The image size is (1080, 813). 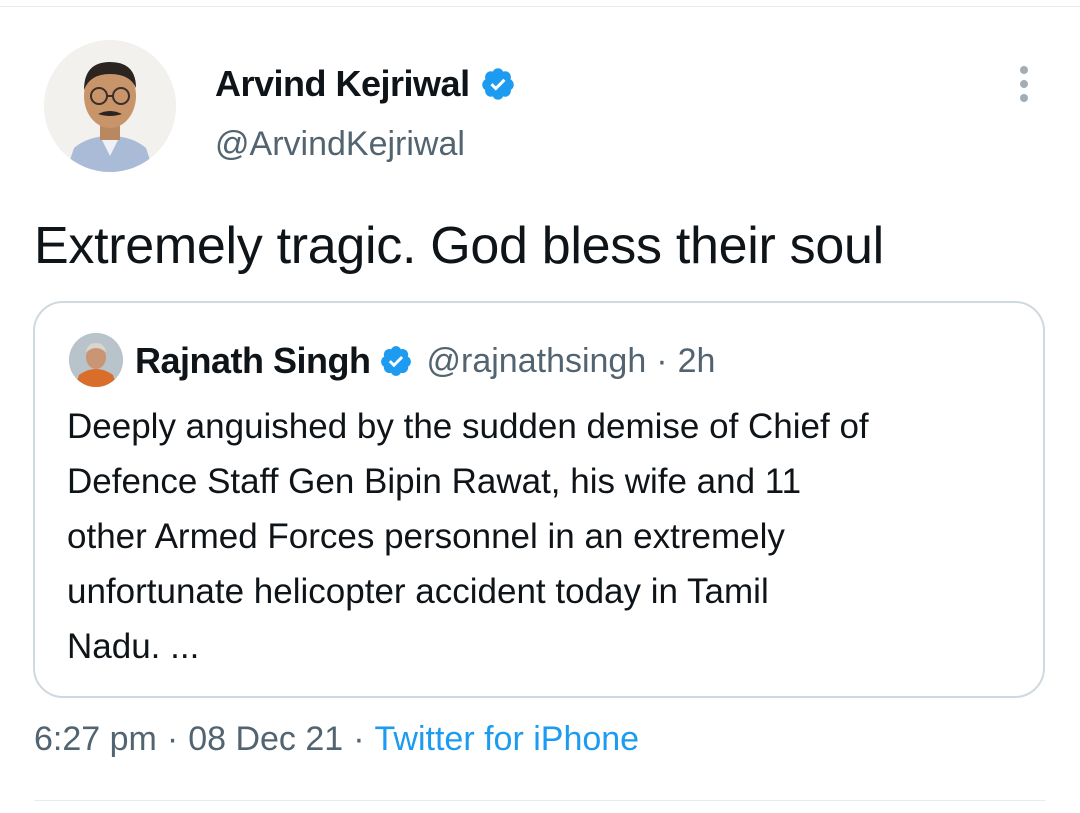 I want to click on quoted-timestamp: 2h, so click(x=697, y=361).